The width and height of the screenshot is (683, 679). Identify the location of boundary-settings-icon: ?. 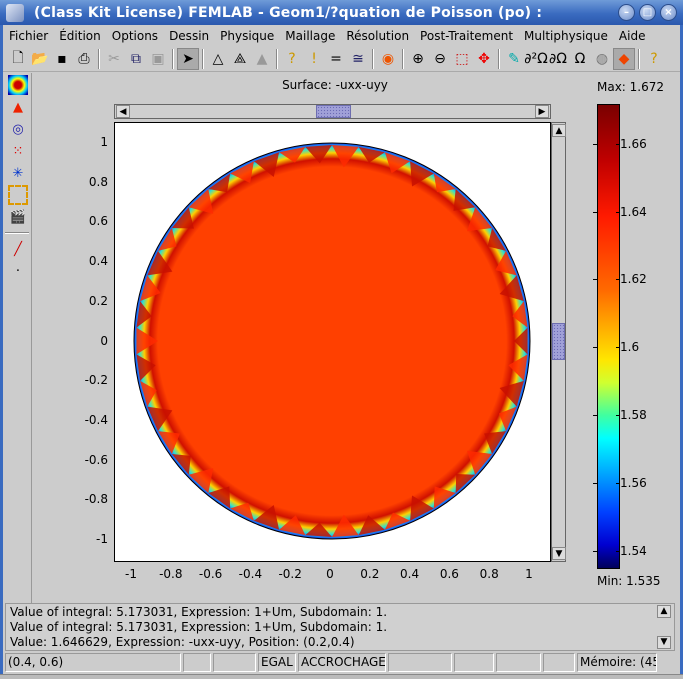
(292, 59).